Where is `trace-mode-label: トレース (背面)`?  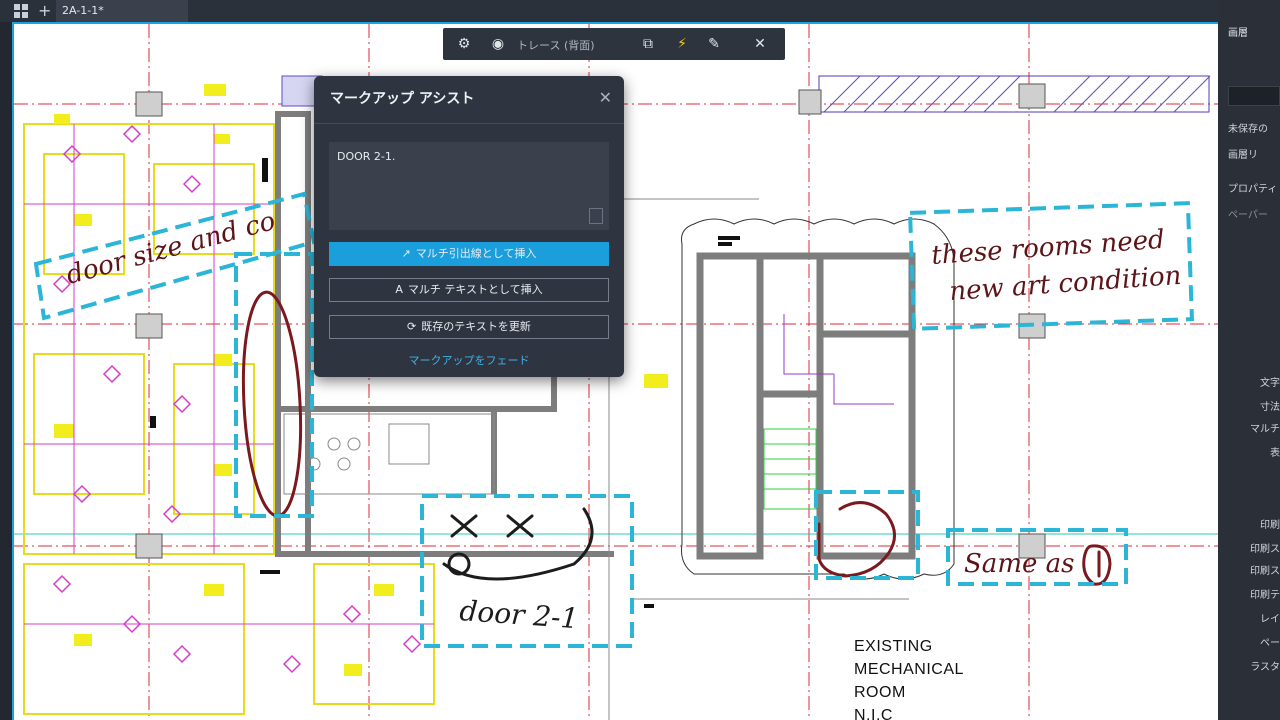
trace-mode-label: トレース (背面) is located at coordinates (556, 45).